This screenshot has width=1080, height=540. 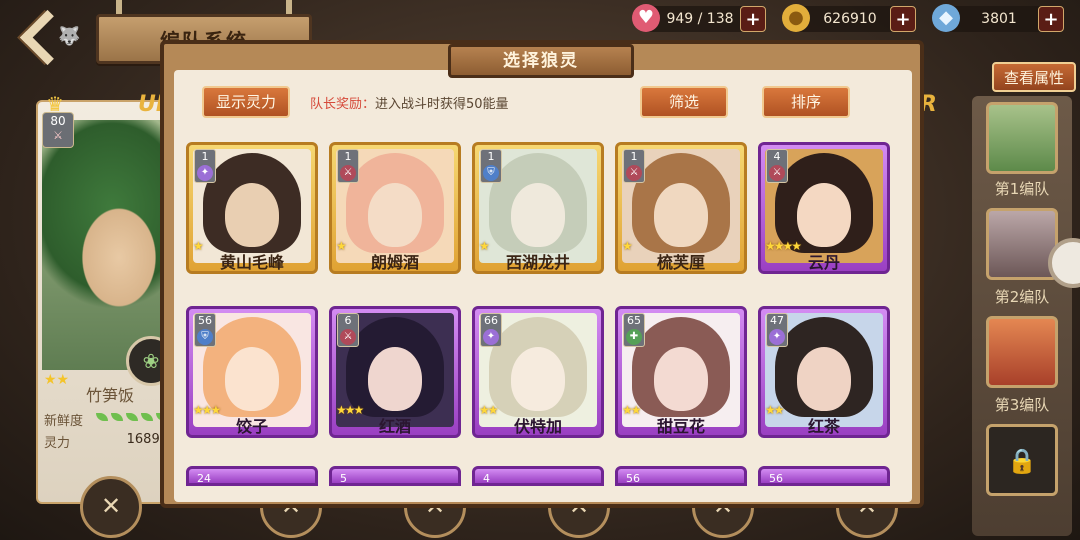 I want to click on team-1-label: 第1编队, so click(x=1022, y=189).